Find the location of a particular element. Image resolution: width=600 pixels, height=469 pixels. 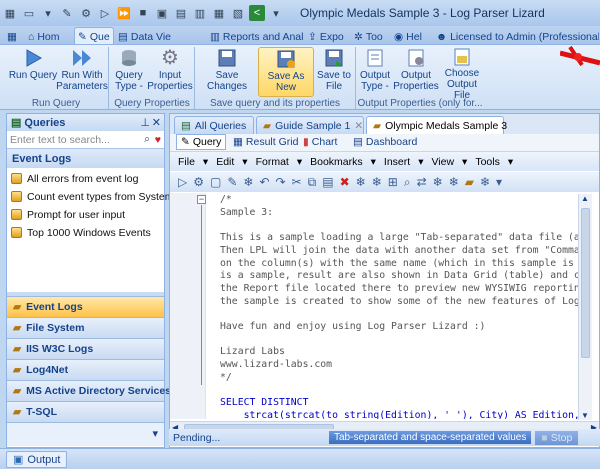

output-properties-button: Output Properties is located at coordinates (416, 72).